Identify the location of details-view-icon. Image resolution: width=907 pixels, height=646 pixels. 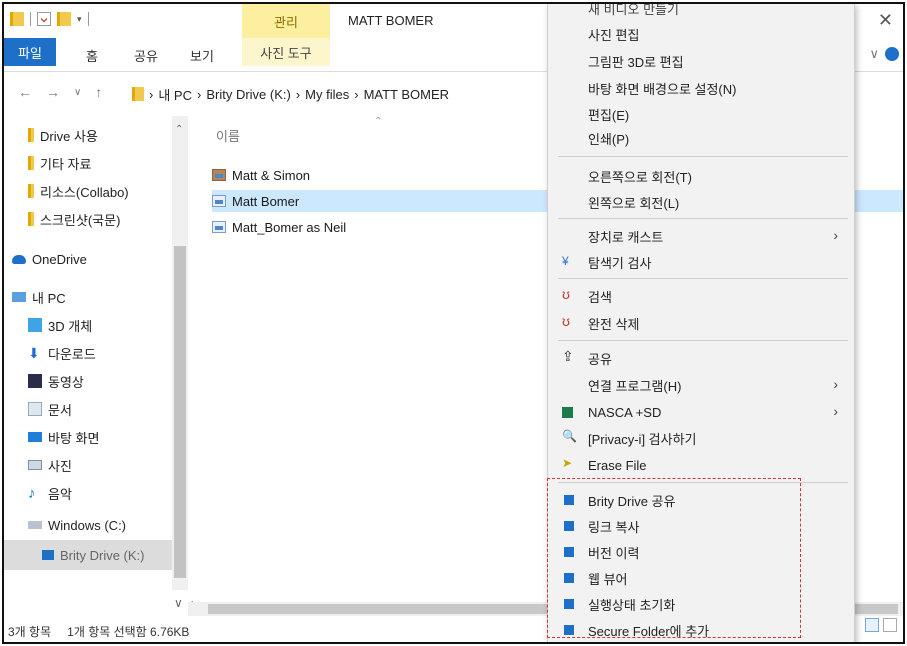
(872, 625).